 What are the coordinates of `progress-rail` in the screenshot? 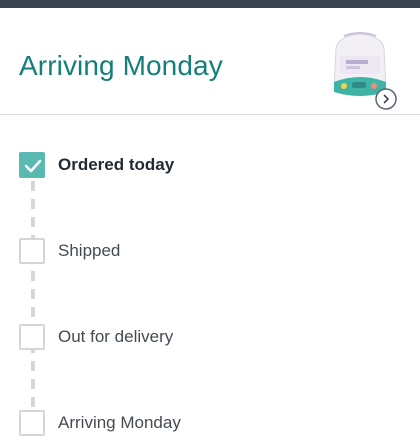 It's located at (33, 306).